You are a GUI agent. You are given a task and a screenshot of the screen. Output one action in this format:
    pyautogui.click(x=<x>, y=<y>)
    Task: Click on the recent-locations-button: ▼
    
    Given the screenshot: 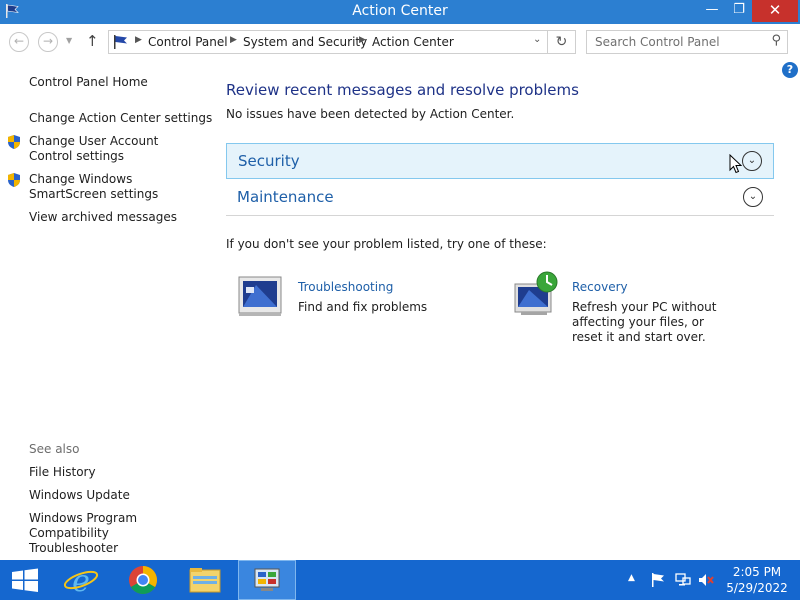 What is the action you would take?
    pyautogui.click(x=69, y=40)
    